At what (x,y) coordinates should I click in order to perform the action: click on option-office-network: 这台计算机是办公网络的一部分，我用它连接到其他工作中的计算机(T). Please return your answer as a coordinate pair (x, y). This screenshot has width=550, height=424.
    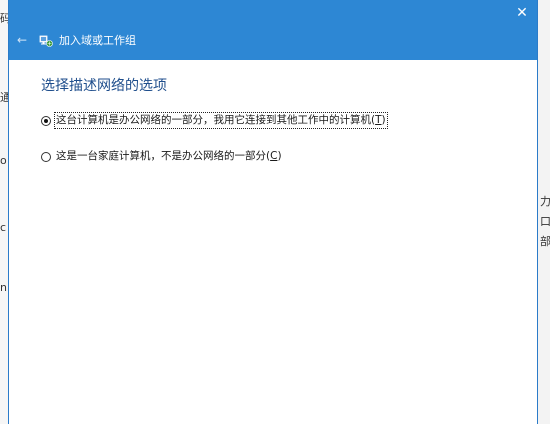
    Looking at the image, I should click on (214, 120).